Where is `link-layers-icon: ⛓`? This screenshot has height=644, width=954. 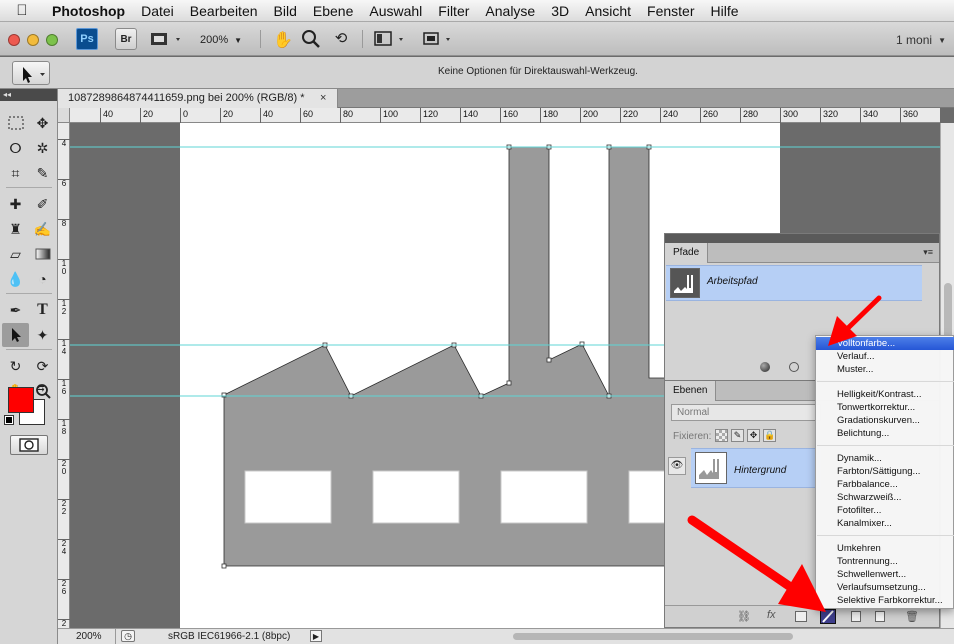 link-layers-icon: ⛓ is located at coordinates (744, 616).